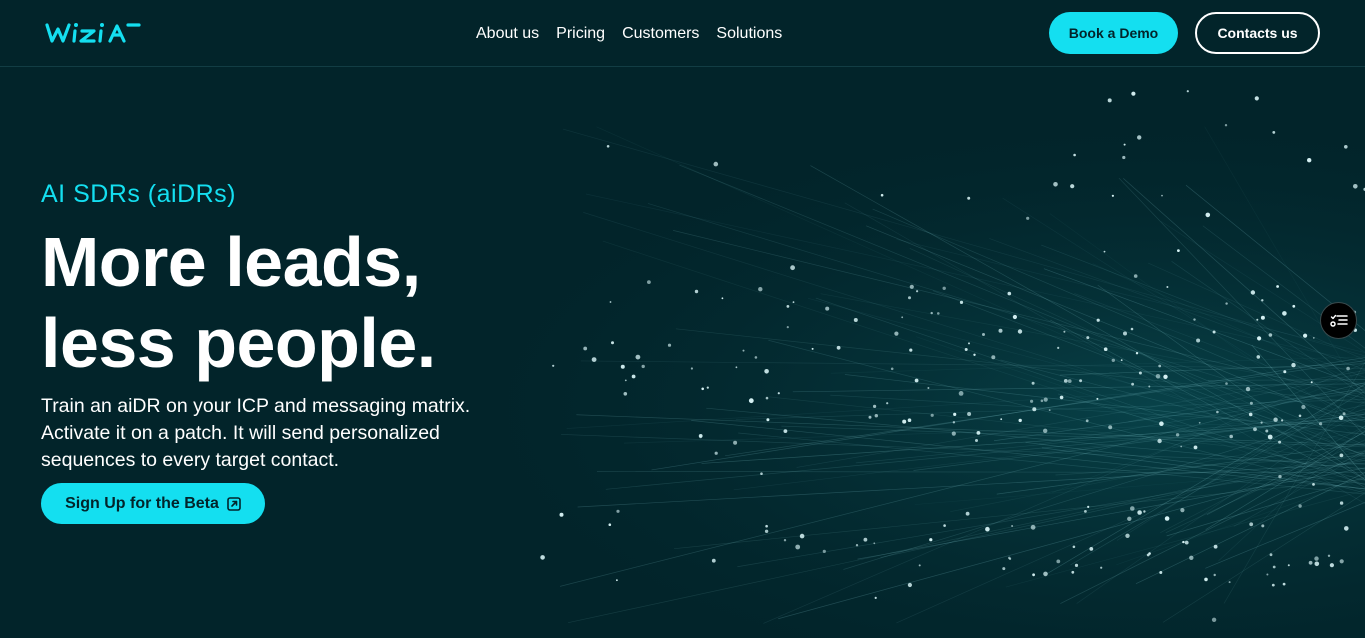 Image resolution: width=1365 pixels, height=638 pixels. What do you see at coordinates (580, 34) in the screenshot?
I see `nav-item-pricing: Pricing` at bounding box center [580, 34].